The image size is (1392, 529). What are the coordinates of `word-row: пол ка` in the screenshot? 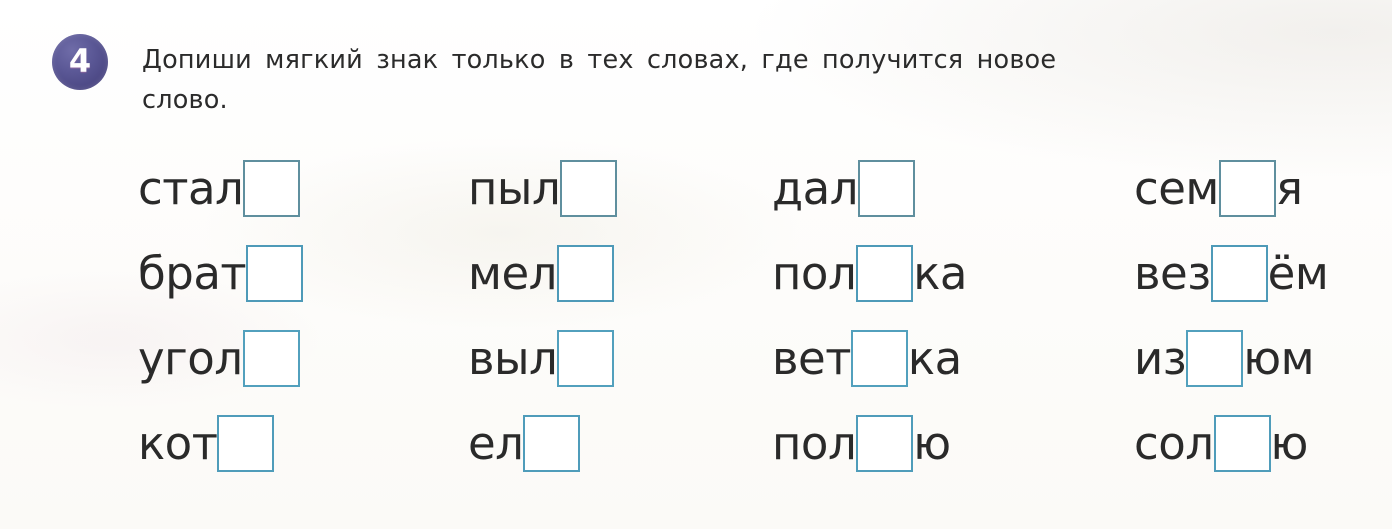 It's located at (869, 273).